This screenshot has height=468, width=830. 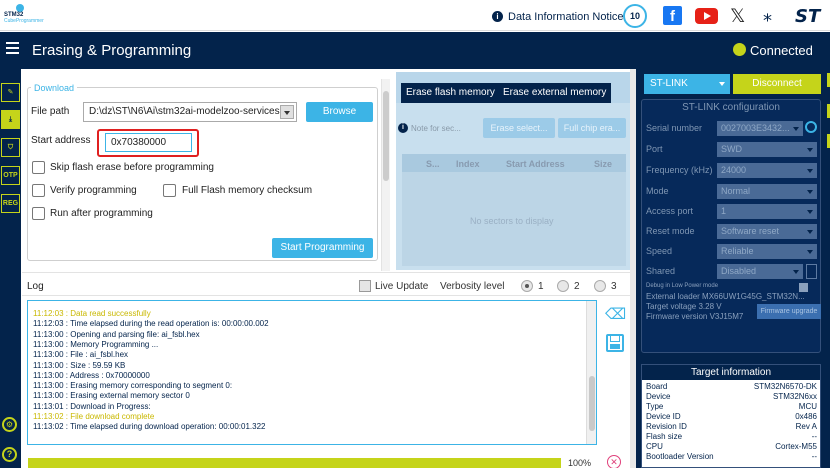 What do you see at coordinates (806, 416) in the screenshot?
I see `target-value-device-id: 0x486` at bounding box center [806, 416].